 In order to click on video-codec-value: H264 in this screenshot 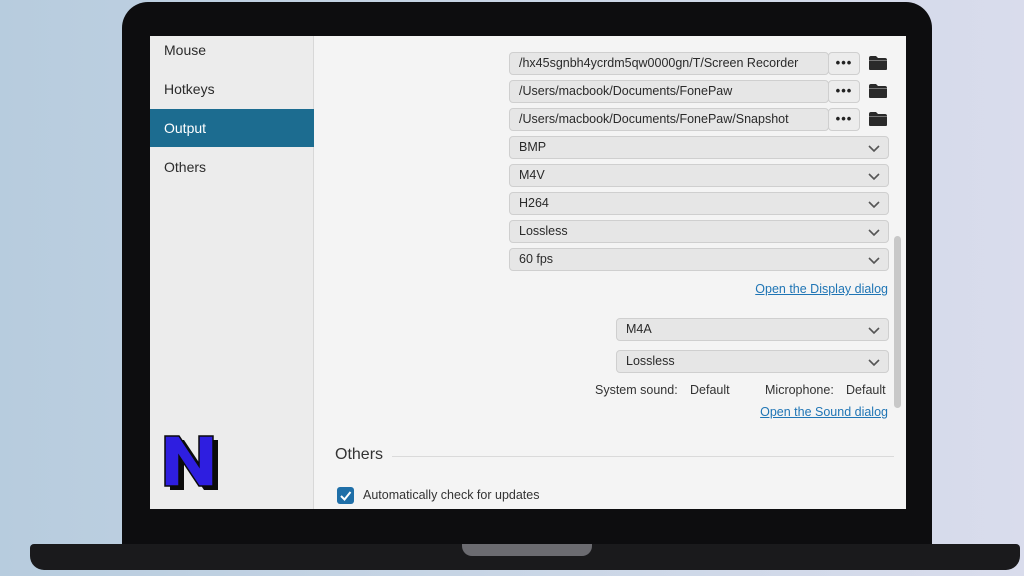, I will do `click(534, 203)`.